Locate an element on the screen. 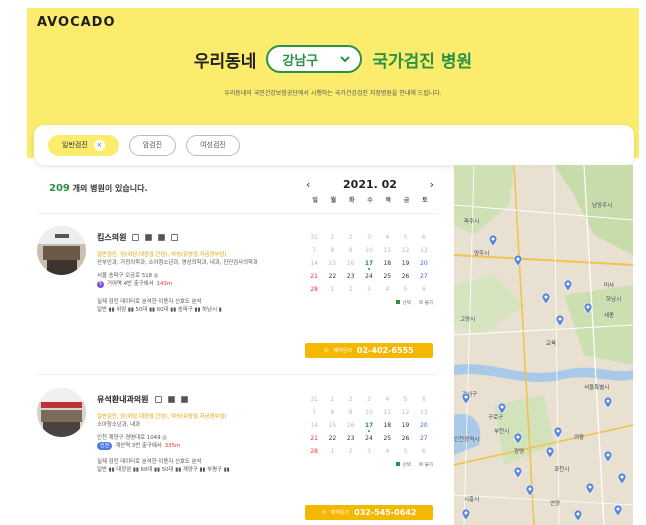 The image size is (646, 525). day: 10 is located at coordinates (369, 250).